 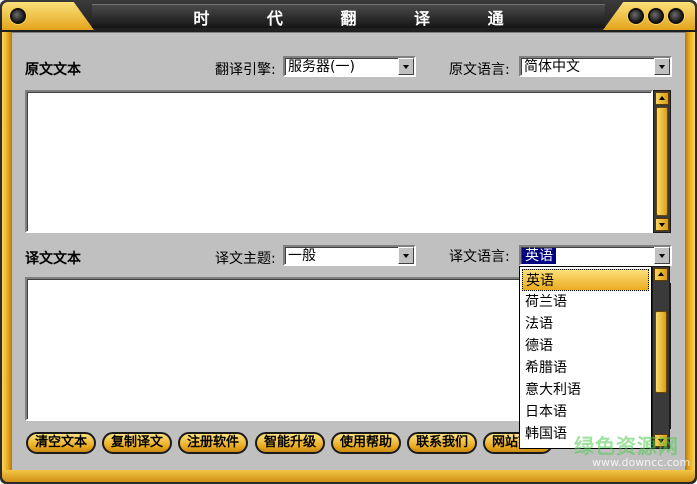 What do you see at coordinates (321, 67) in the screenshot?
I see `engine-select-value: 服务器(一)` at bounding box center [321, 67].